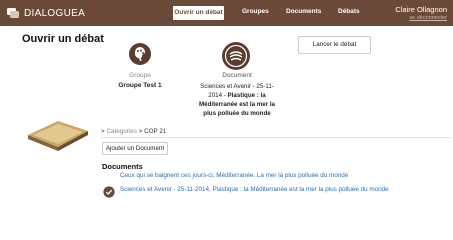  What do you see at coordinates (303, 11) in the screenshot?
I see `nav-item-documents: Documents` at bounding box center [303, 11].